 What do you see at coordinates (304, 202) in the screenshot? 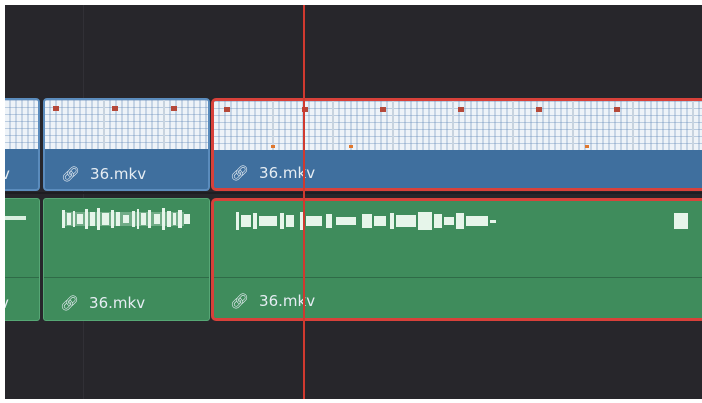
I see `playhead` at bounding box center [304, 202].